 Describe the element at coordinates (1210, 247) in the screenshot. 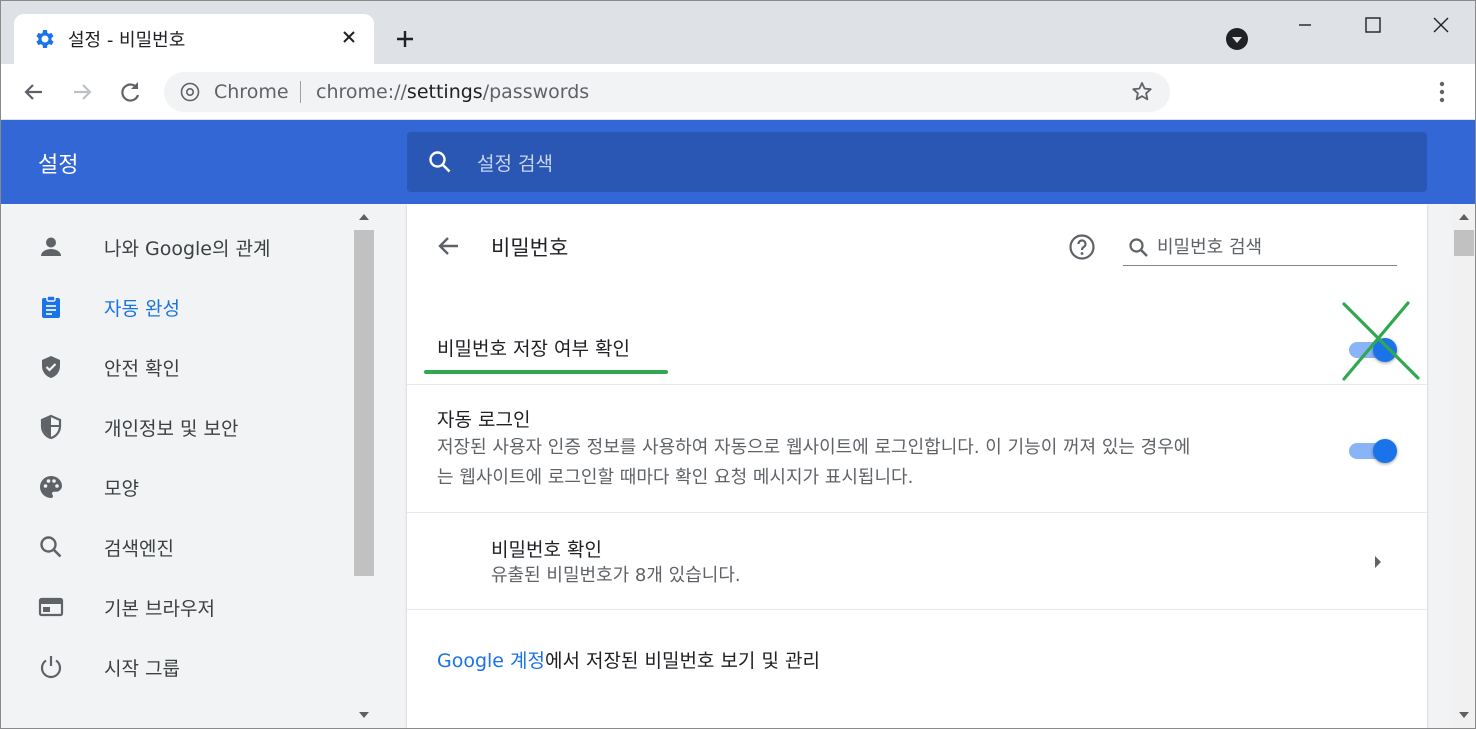

I see `password-search-placeholder: 비밀번호 검색` at that location.